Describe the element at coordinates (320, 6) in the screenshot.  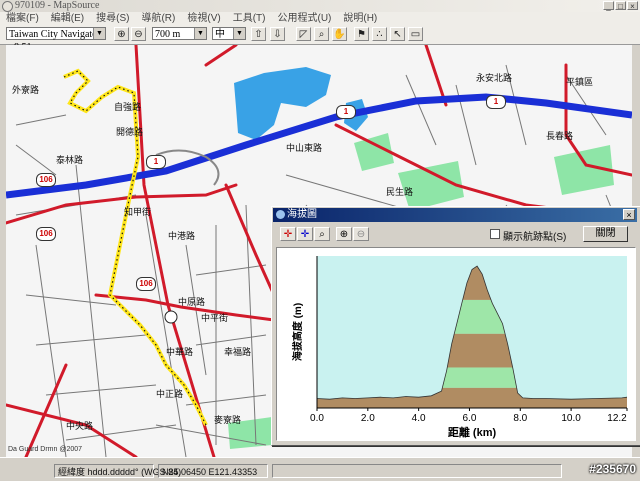
I see `title-bar: 970109 - MapSource _ □ ×` at that location.